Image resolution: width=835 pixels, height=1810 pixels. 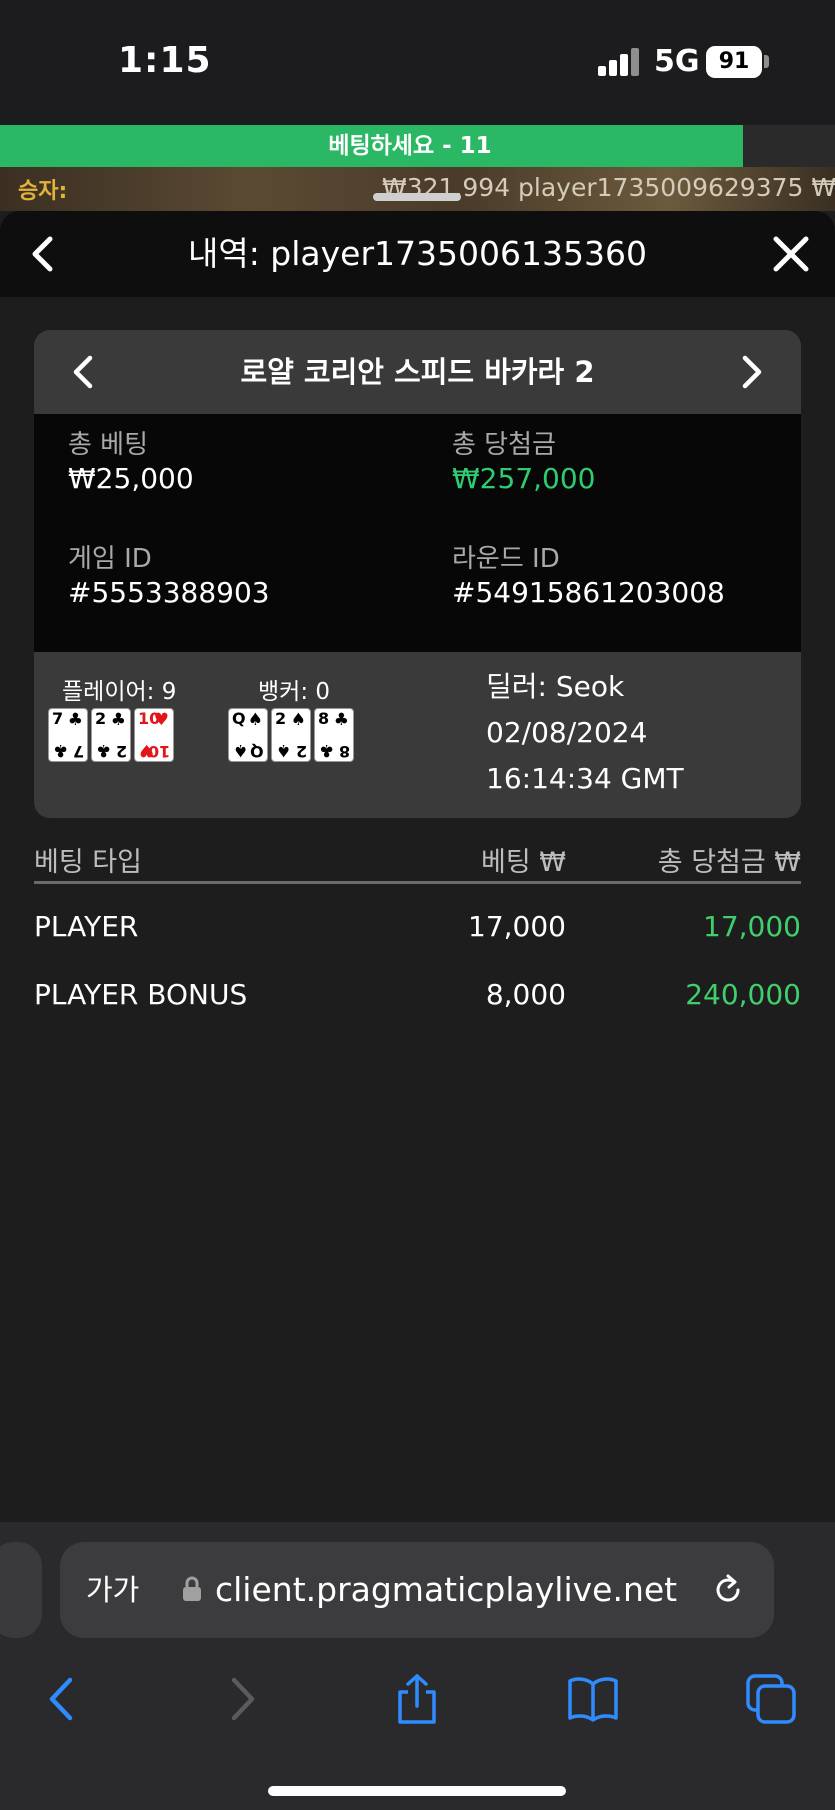 I want to click on round-time: 16:14:34 GMT, so click(x=585, y=778).